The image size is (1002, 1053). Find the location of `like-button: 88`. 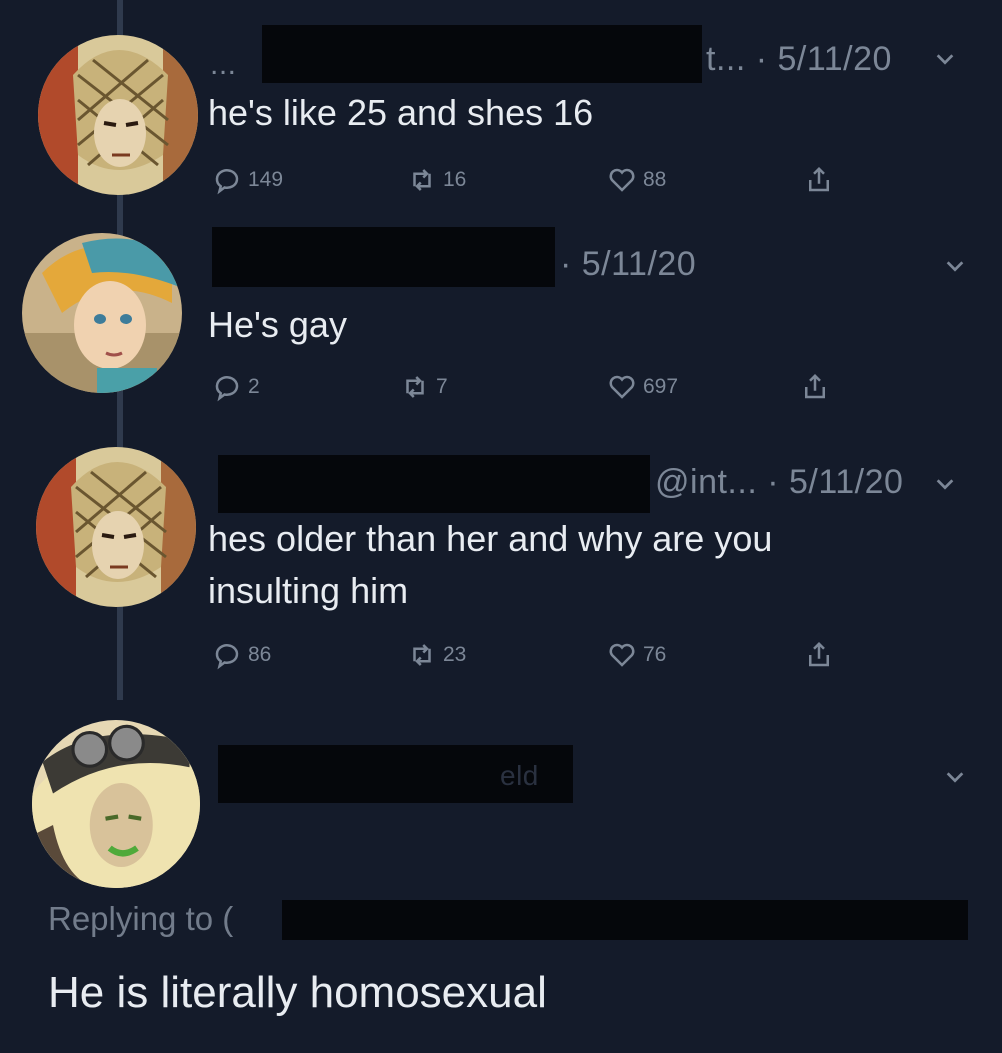

like-button: 88 is located at coordinates (636, 180).